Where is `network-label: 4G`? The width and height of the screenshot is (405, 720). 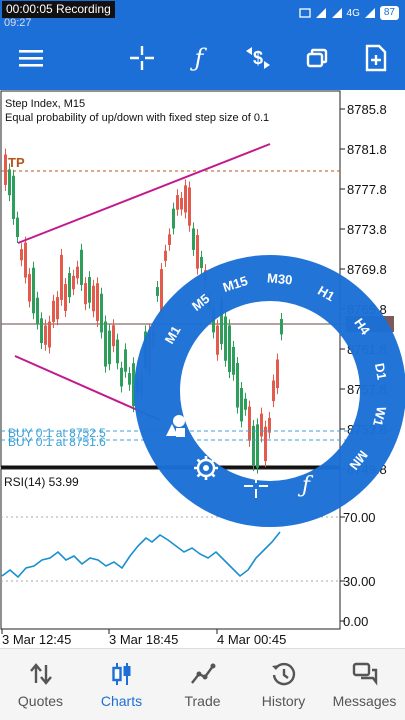 network-label: 4G is located at coordinates (353, 13).